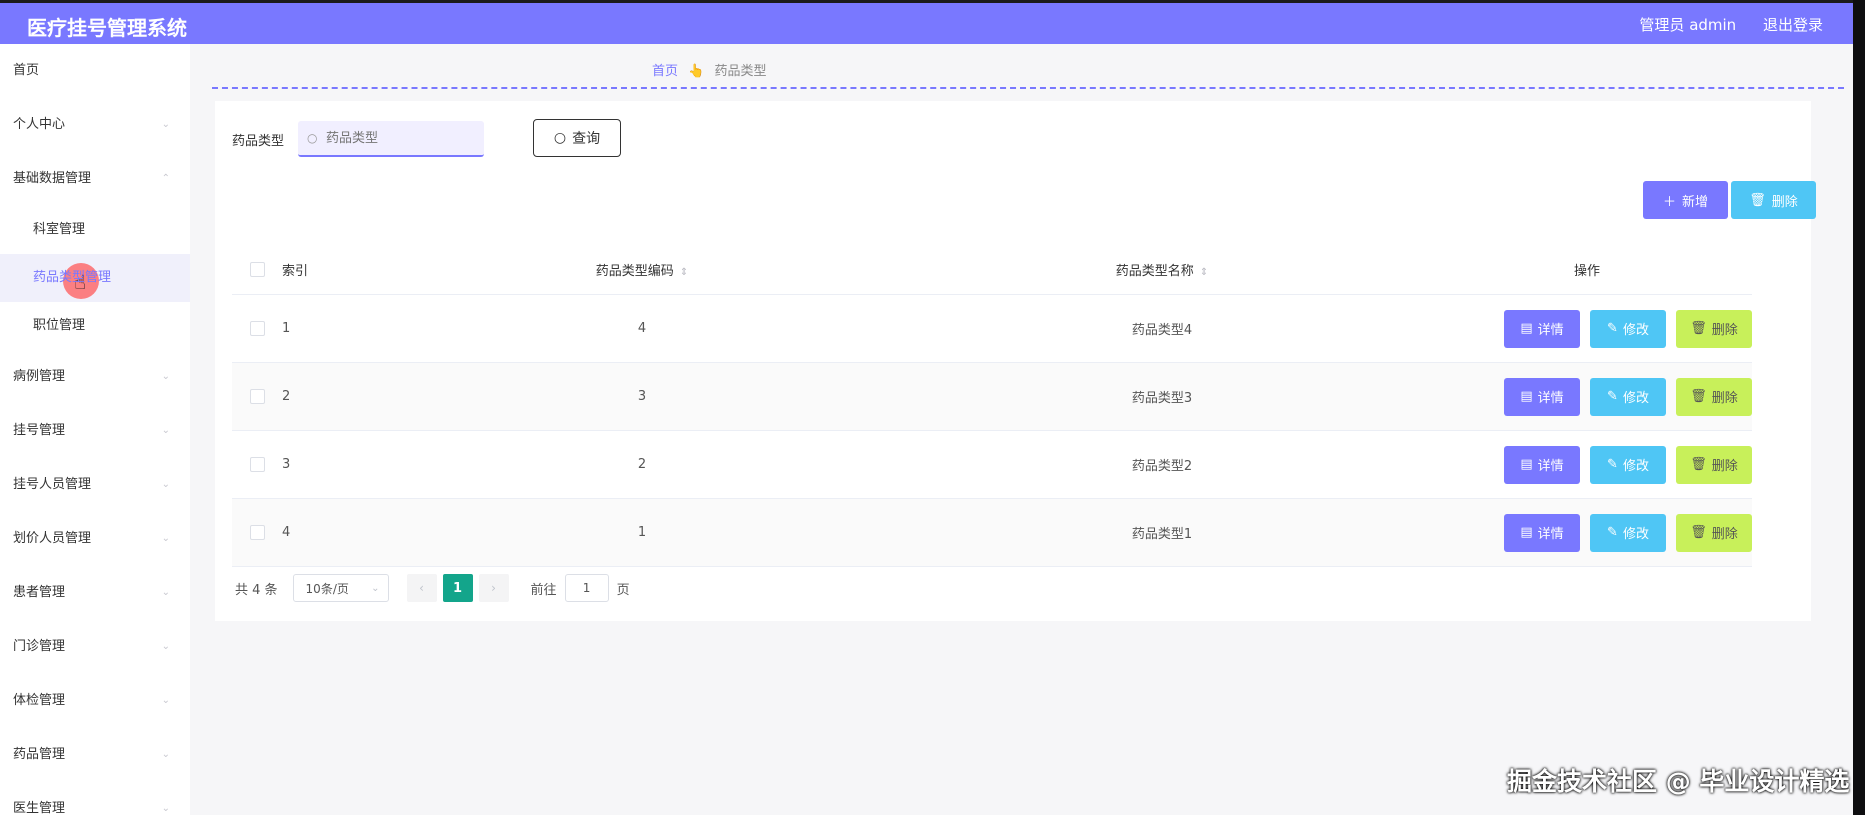 The width and height of the screenshot is (1865, 815). I want to click on sidebar-subitem-department: 科室管理, so click(95, 230).